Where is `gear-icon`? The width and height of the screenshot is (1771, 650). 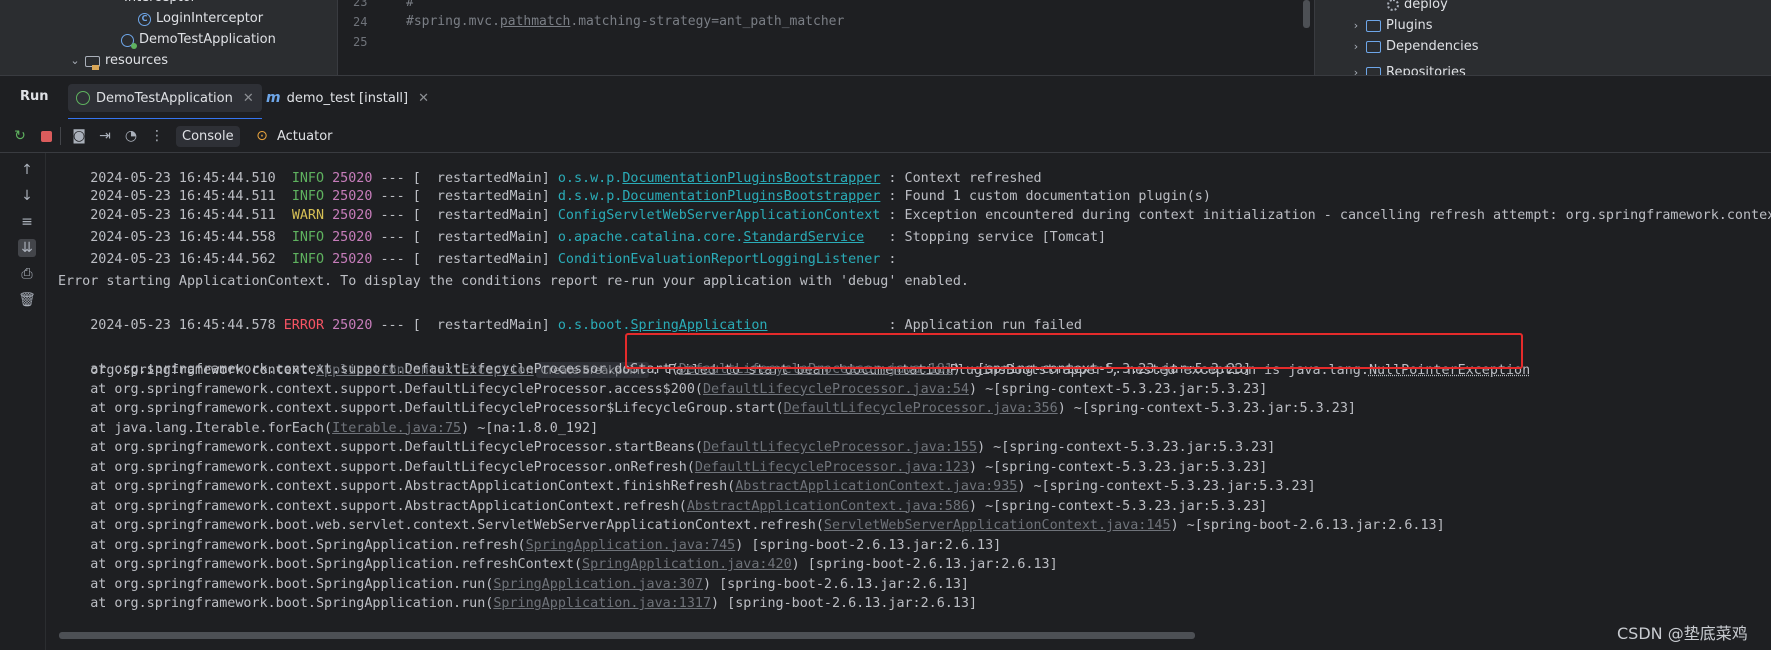
gear-icon is located at coordinates (1393, 5).